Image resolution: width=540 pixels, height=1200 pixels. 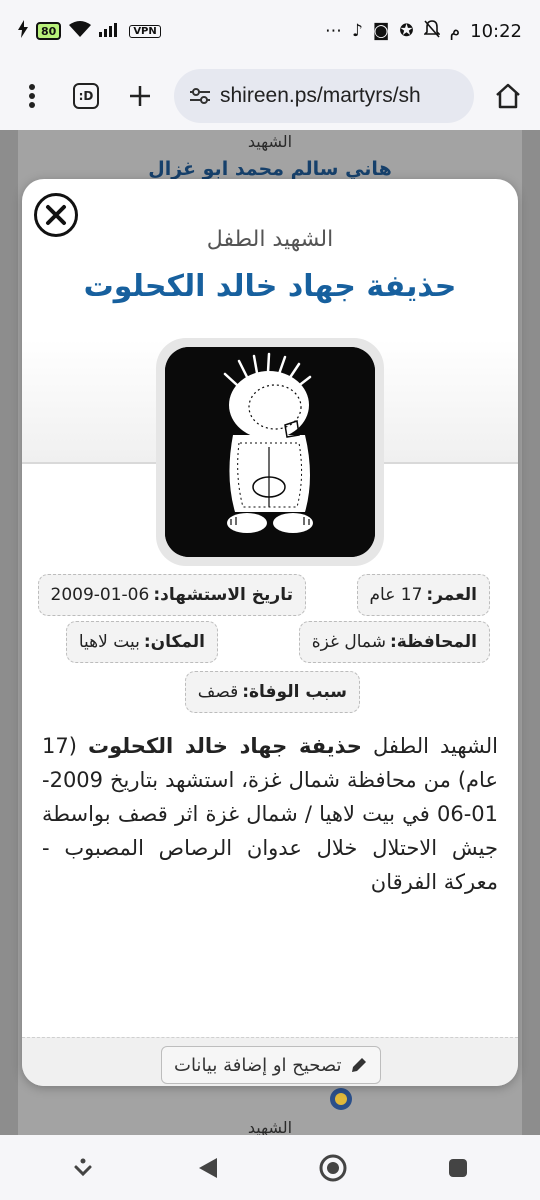 I want to click on battery-indicator: 80, so click(x=49, y=31).